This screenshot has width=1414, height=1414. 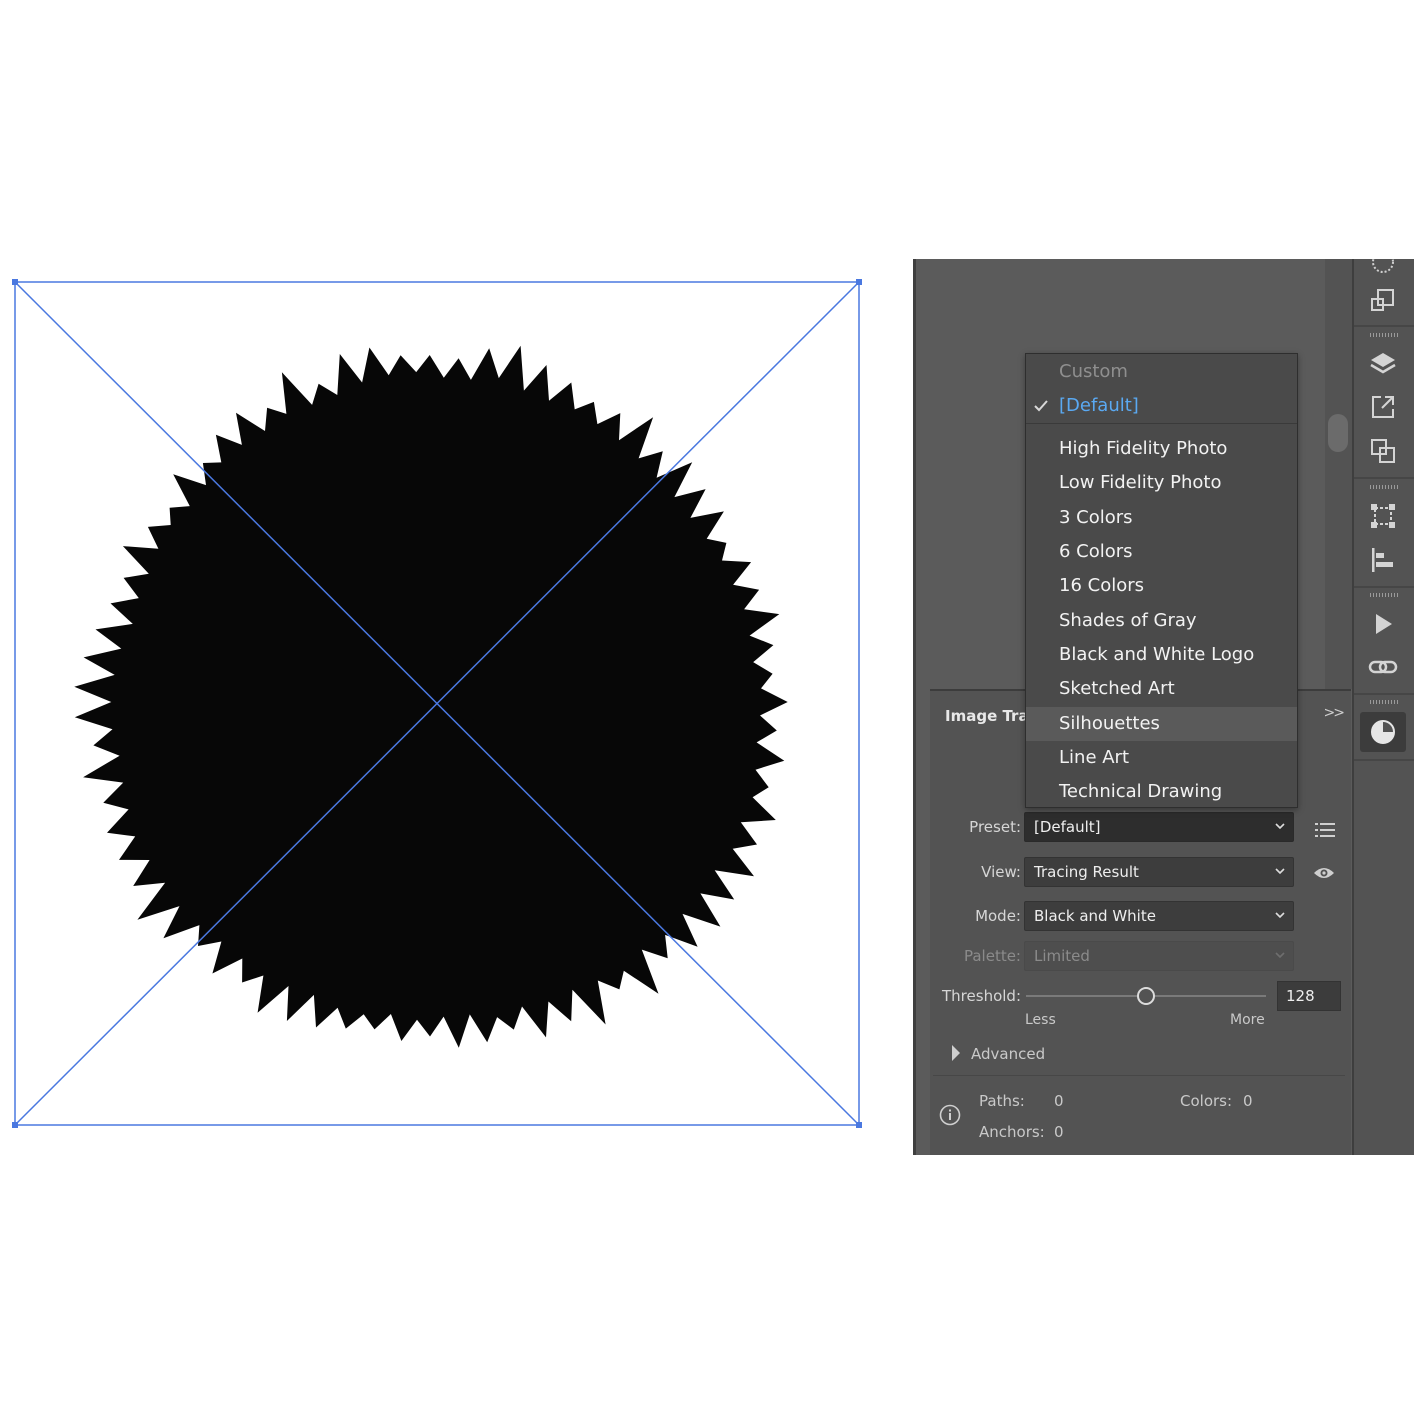 I want to click on preset-dropdown: [Default], so click(x=1159, y=827).